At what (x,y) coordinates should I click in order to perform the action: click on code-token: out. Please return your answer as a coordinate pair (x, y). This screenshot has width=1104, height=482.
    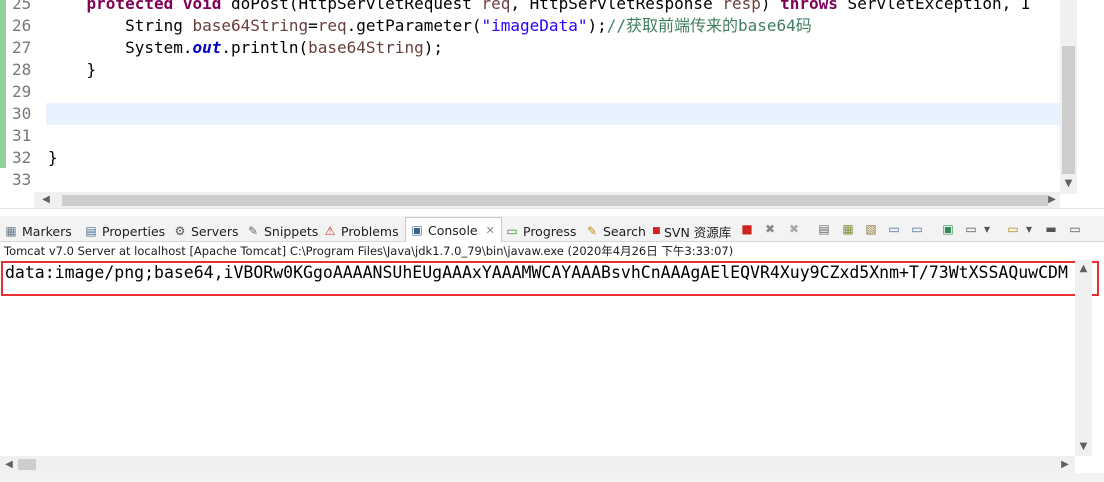
    Looking at the image, I should click on (207, 47).